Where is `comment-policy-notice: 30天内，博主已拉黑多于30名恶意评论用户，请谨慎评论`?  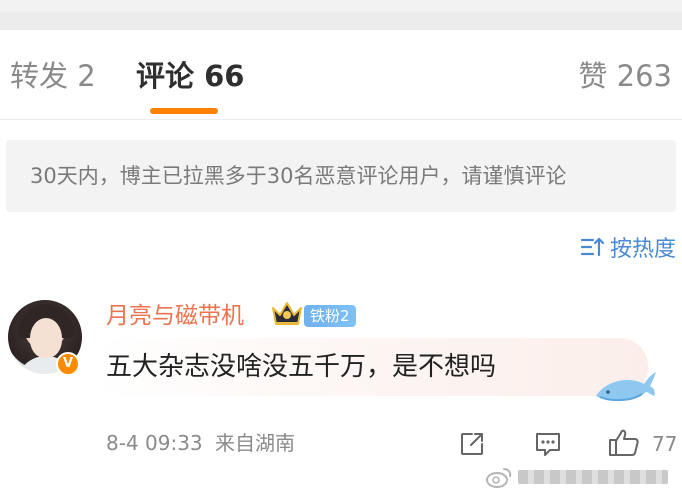 comment-policy-notice: 30天内，博主已拉黑多于30名恶意评论用户，请谨慎评论 is located at coordinates (341, 176).